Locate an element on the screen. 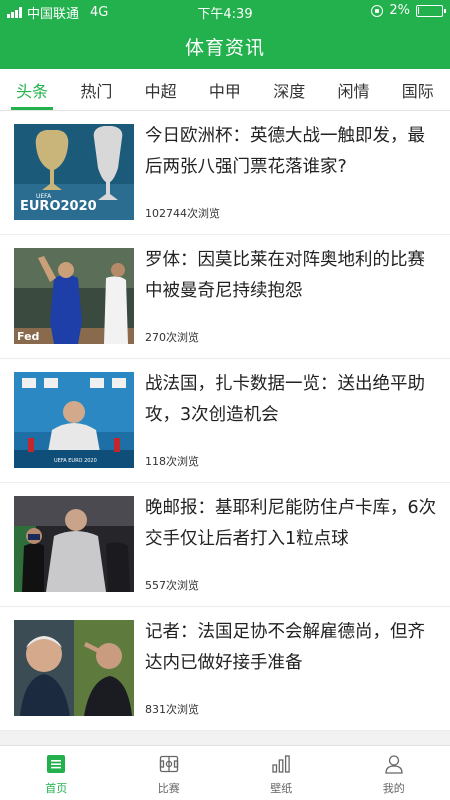 Image resolution: width=450 pixels, height=800 pixels. nav-wallpaper-label: 壁纸 is located at coordinates (281, 788).